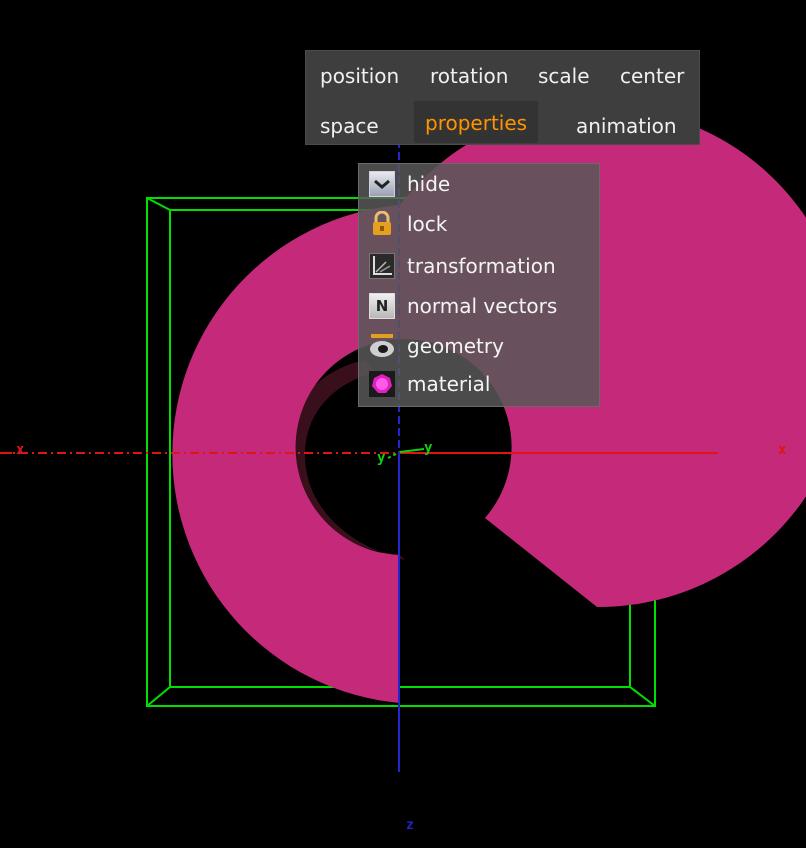 This screenshot has width=806, height=848. What do you see at coordinates (455, 346) in the screenshot?
I see `menu-item-label: geometry` at bounding box center [455, 346].